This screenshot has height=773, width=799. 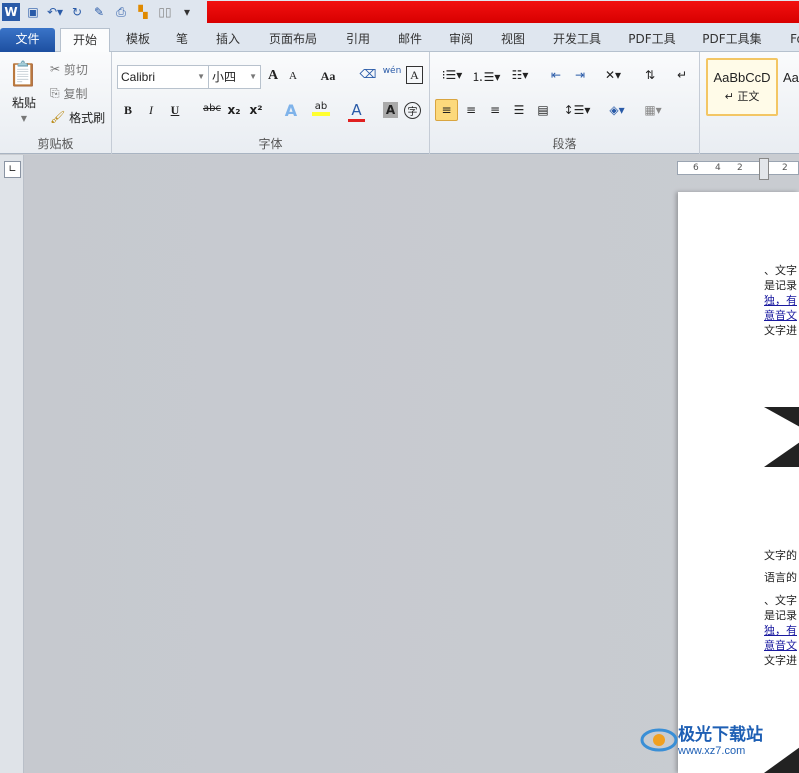 What do you see at coordinates (503, 12) in the screenshot?
I see `title-bar` at bounding box center [503, 12].